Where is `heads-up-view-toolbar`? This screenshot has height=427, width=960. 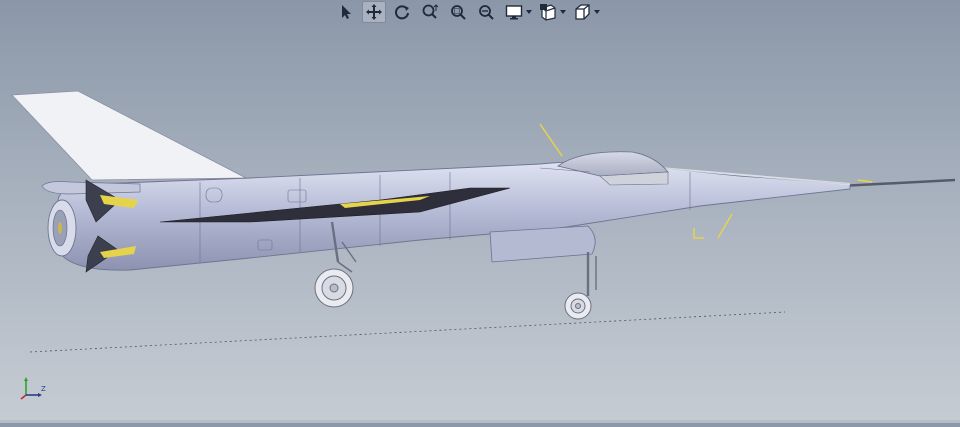 heads-up-view-toolbar is located at coordinates (467, 12).